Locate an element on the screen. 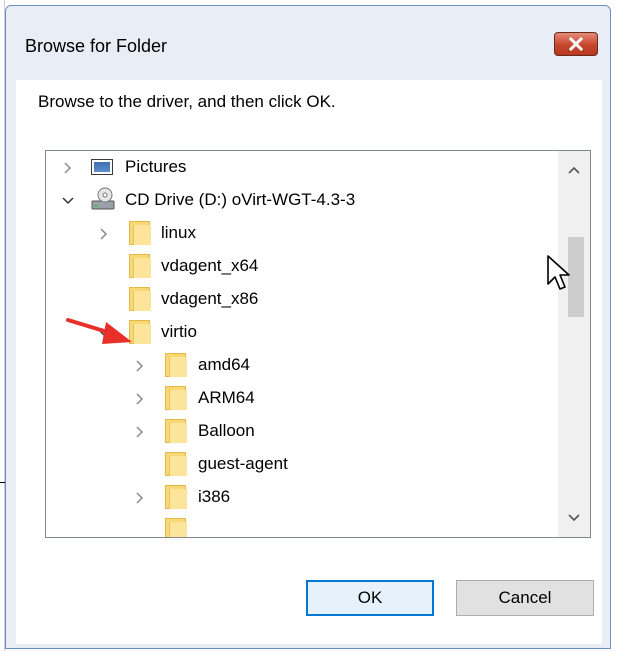 The width and height of the screenshot is (620, 651). tree-item-cd-drive: CD Drive (D:) oVirt-WGT-4.3-3 is located at coordinates (301, 200).